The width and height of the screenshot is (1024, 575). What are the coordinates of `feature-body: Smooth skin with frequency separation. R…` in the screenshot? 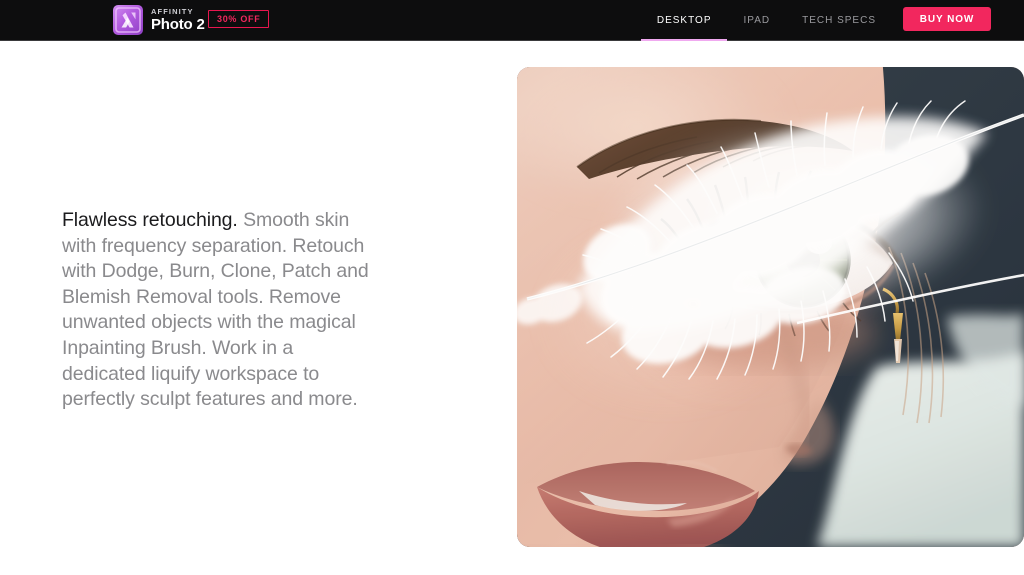 It's located at (215, 310).